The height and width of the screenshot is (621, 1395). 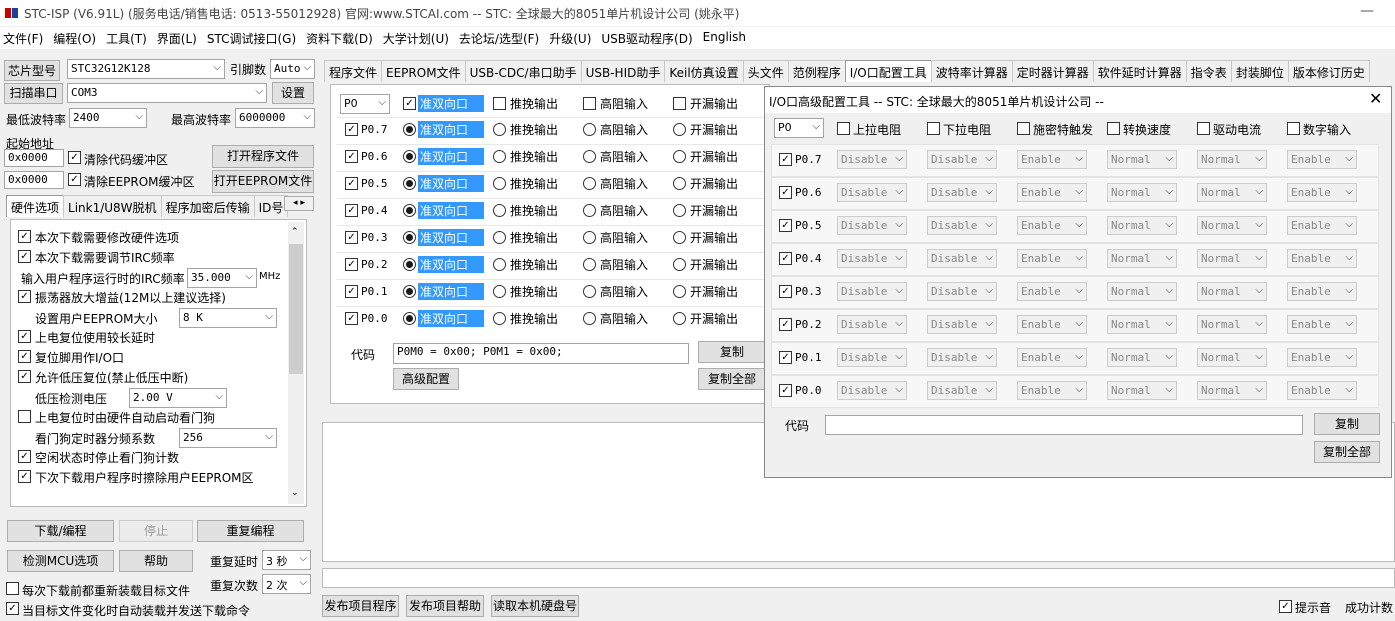 I want to click on settings-button: 设置, so click(x=293, y=93).